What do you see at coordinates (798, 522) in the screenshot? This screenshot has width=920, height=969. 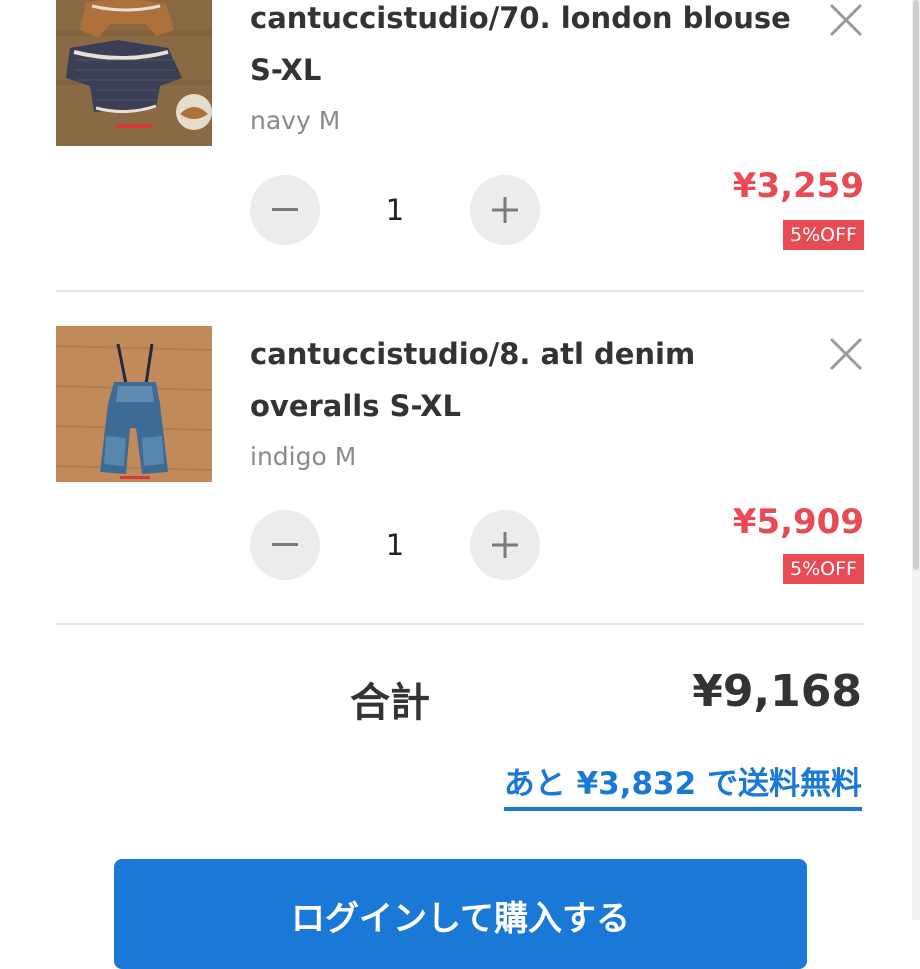 I see `item-price: ¥5,909` at bounding box center [798, 522].